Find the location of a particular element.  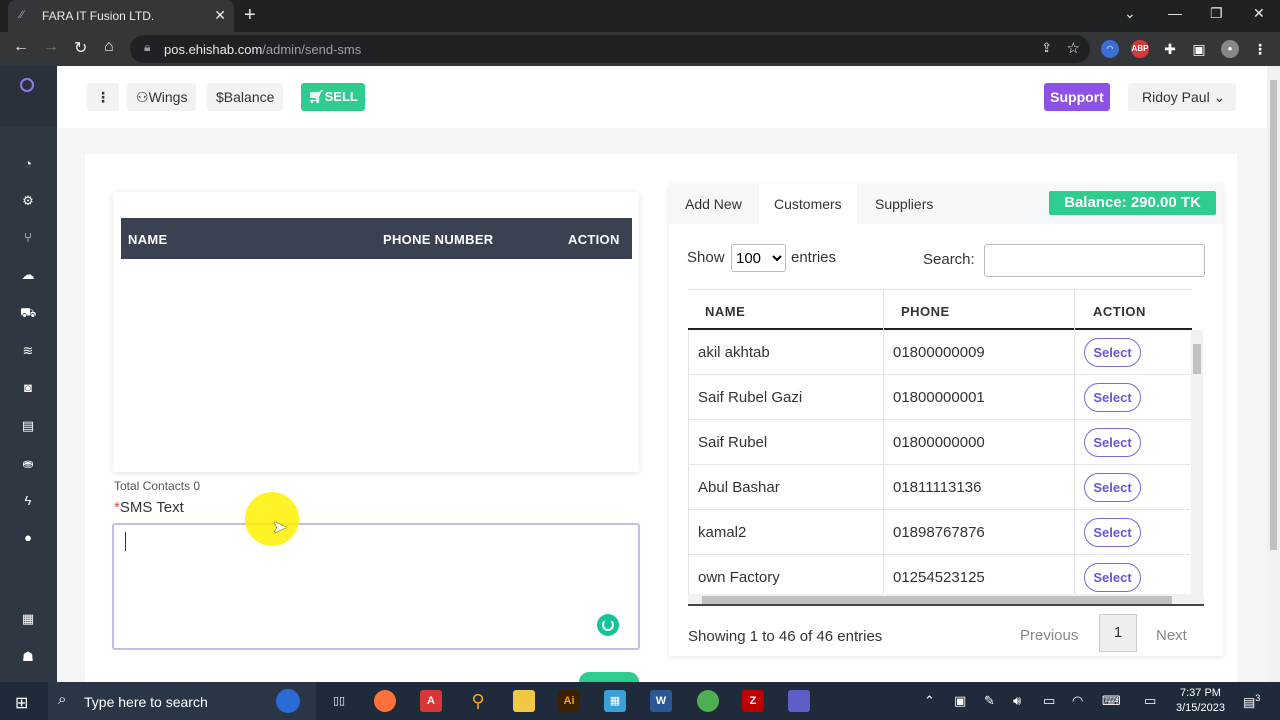

balance-button: $Balance is located at coordinates (245, 97).